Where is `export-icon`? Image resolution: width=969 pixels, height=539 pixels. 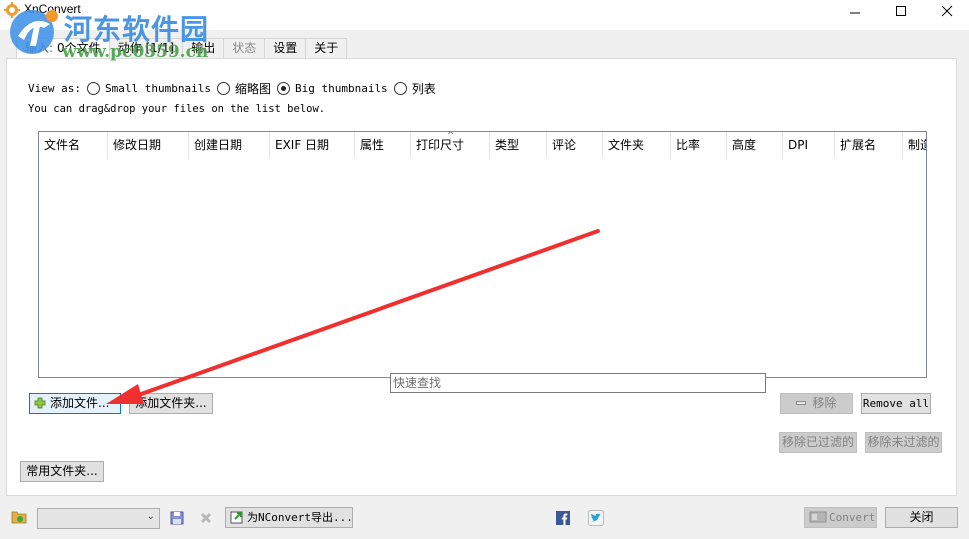
export-icon is located at coordinates (236, 517).